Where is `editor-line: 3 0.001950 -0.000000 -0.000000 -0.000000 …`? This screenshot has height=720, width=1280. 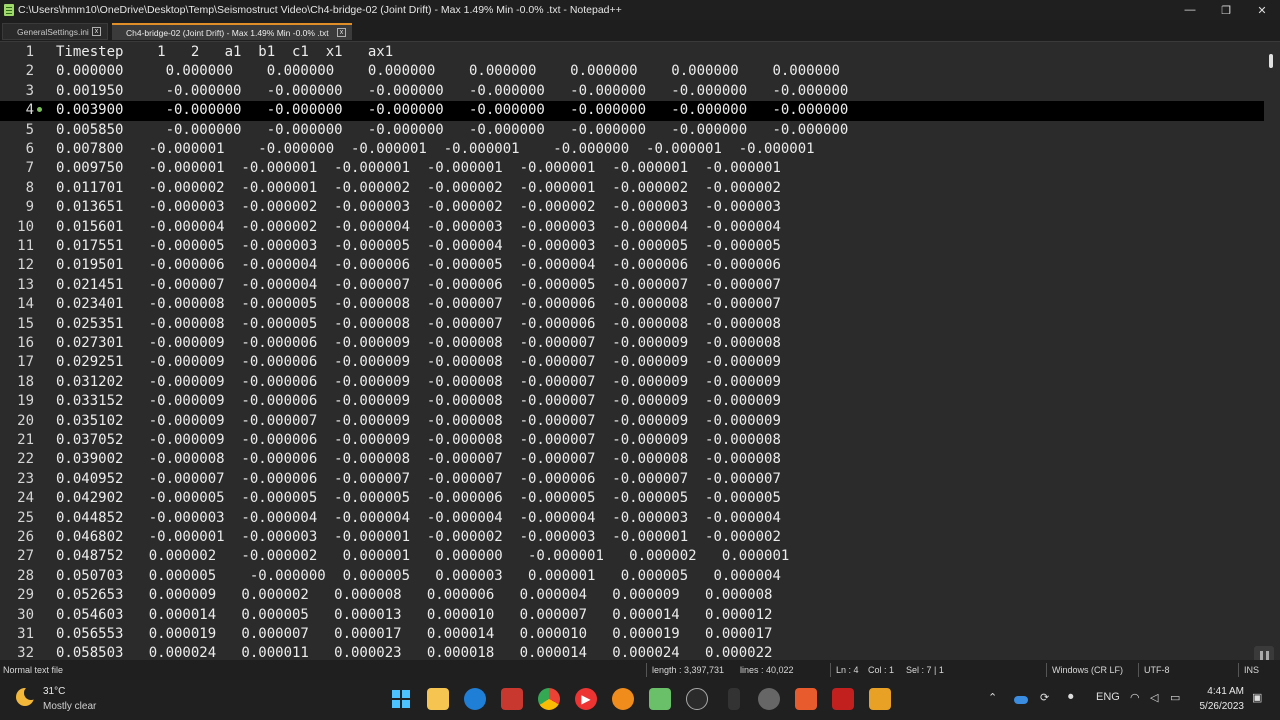
editor-line: 3 0.001950 -0.000000 -0.000000 -0.000000 … is located at coordinates (632, 91).